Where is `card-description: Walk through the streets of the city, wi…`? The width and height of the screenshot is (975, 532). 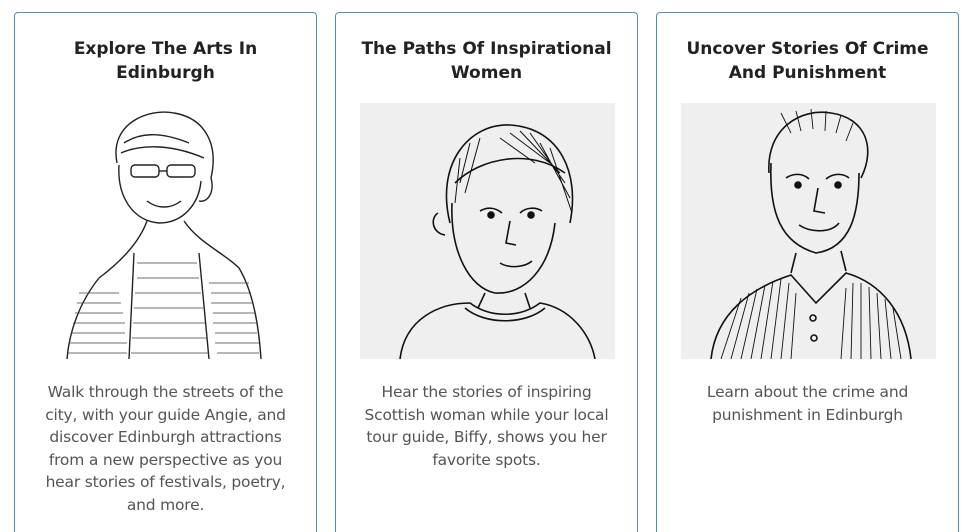 card-description: Walk through the streets of the city, wi… is located at coordinates (165, 448).